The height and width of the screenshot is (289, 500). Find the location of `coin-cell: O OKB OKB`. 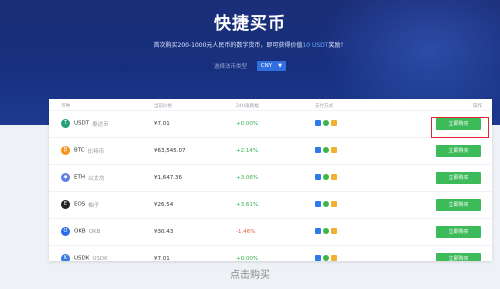

coin-cell: O OKB OKB is located at coordinates (80, 231).